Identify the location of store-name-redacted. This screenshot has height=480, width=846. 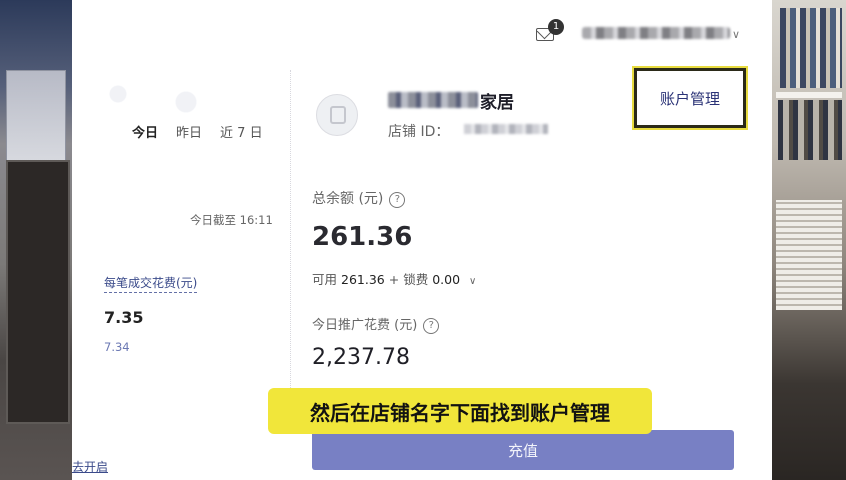
(433, 100).